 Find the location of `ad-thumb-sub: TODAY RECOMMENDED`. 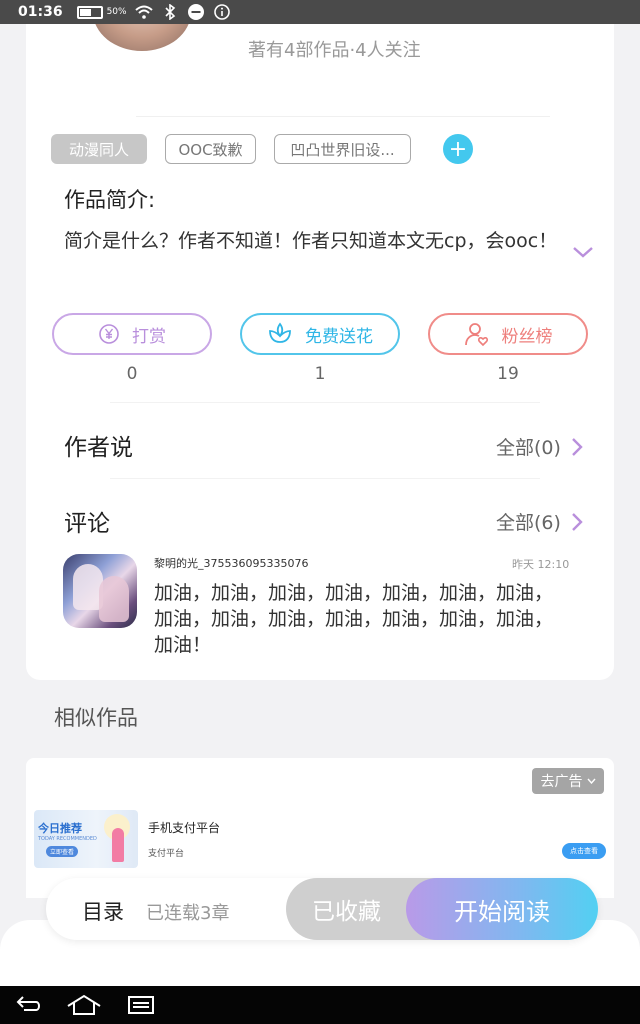

ad-thumb-sub: TODAY RECOMMENDED is located at coordinates (67, 839).